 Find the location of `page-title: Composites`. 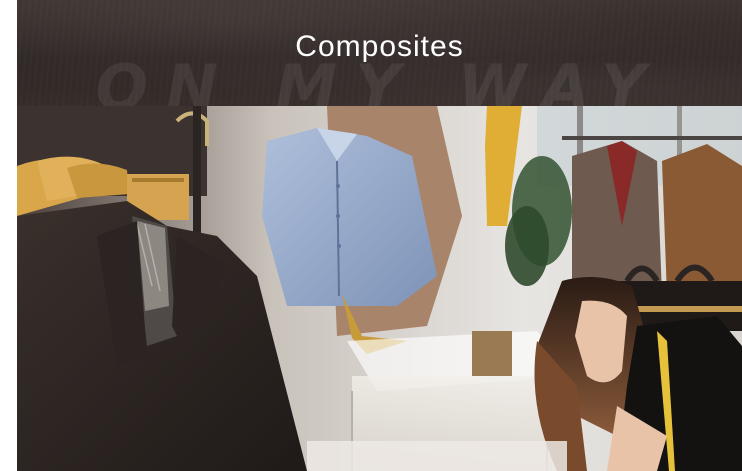

page-title: Composites is located at coordinates (379, 46).